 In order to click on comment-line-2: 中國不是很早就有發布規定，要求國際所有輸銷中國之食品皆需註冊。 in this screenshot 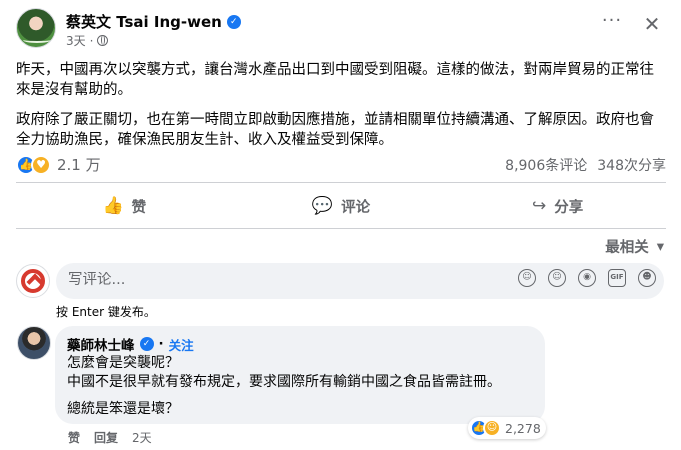, I will do `click(284, 382)`.